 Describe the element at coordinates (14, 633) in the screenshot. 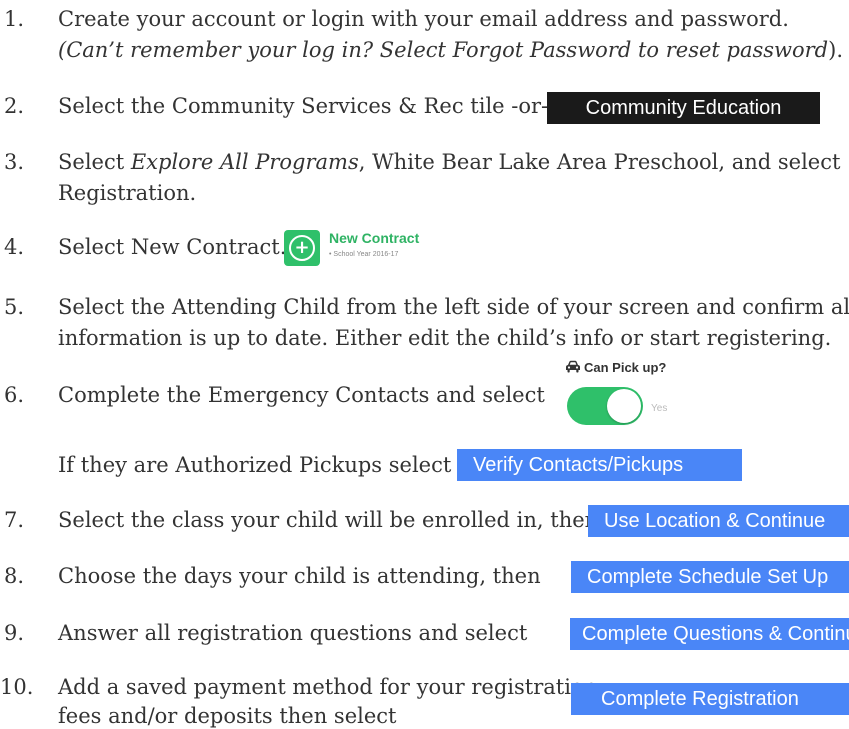

I see `step-number: 9.` at that location.